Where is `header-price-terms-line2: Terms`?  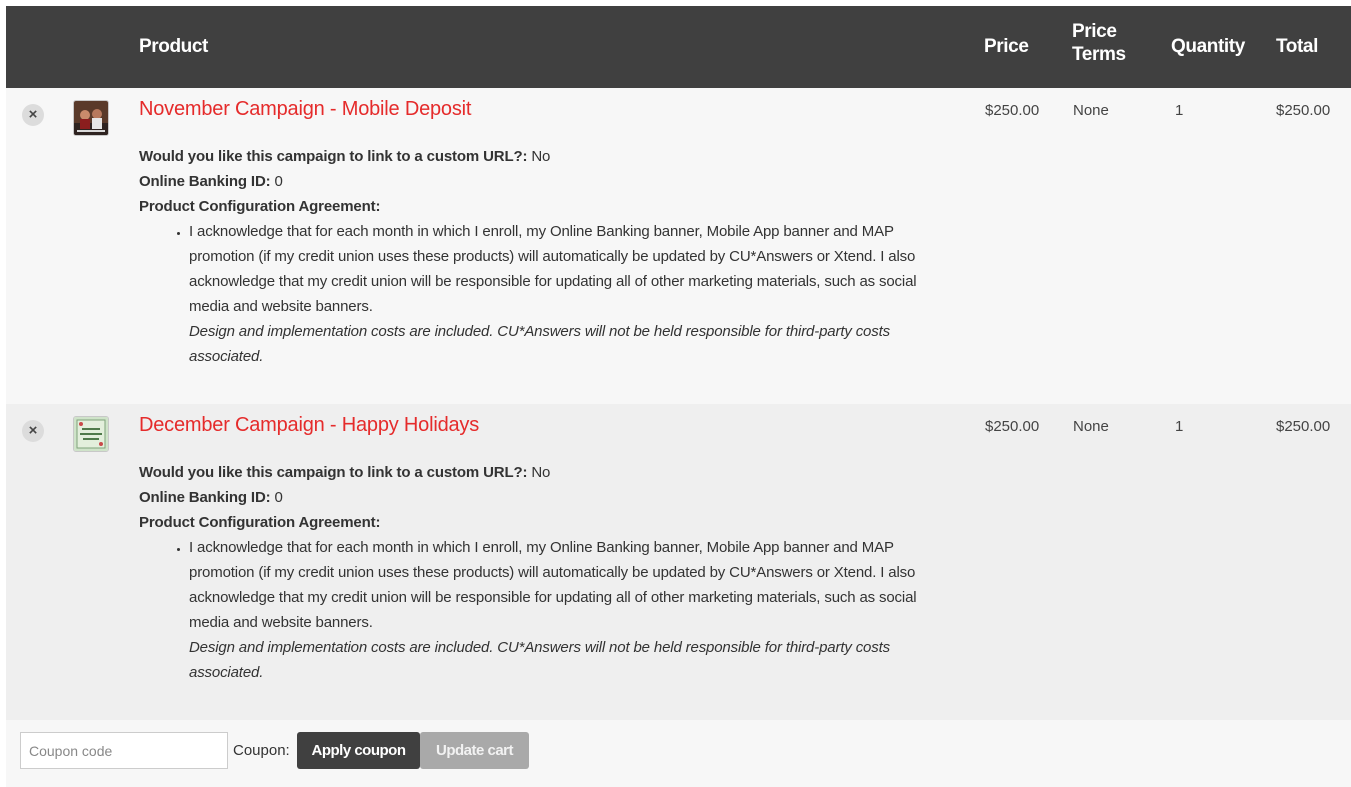
header-price-terms-line2: Terms is located at coordinates (1099, 54).